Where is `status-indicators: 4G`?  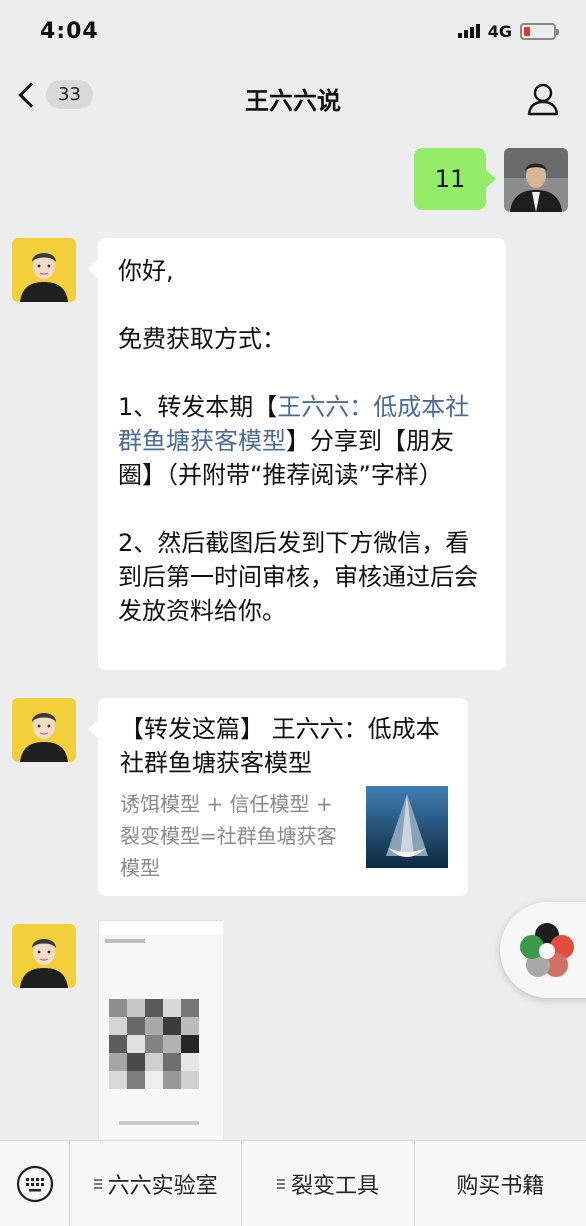
status-indicators: 4G is located at coordinates (508, 31).